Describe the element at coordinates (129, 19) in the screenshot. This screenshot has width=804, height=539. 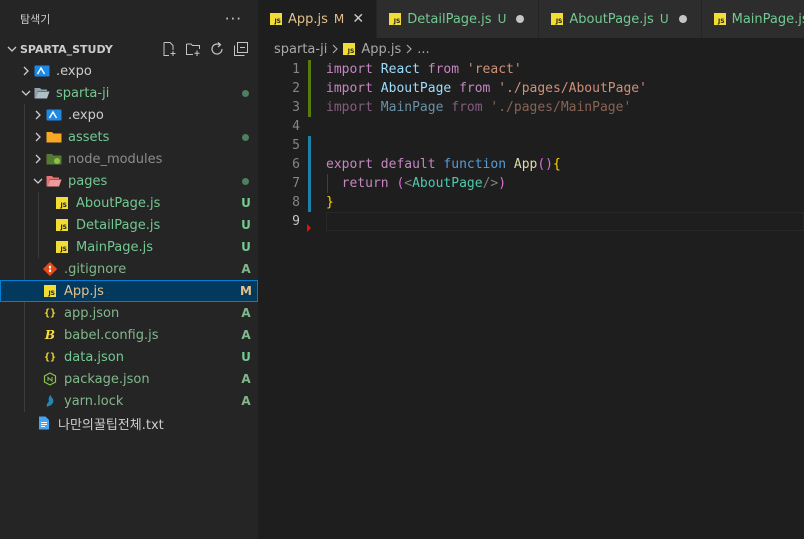
I see `explorer-header: 탐색기 ···` at that location.